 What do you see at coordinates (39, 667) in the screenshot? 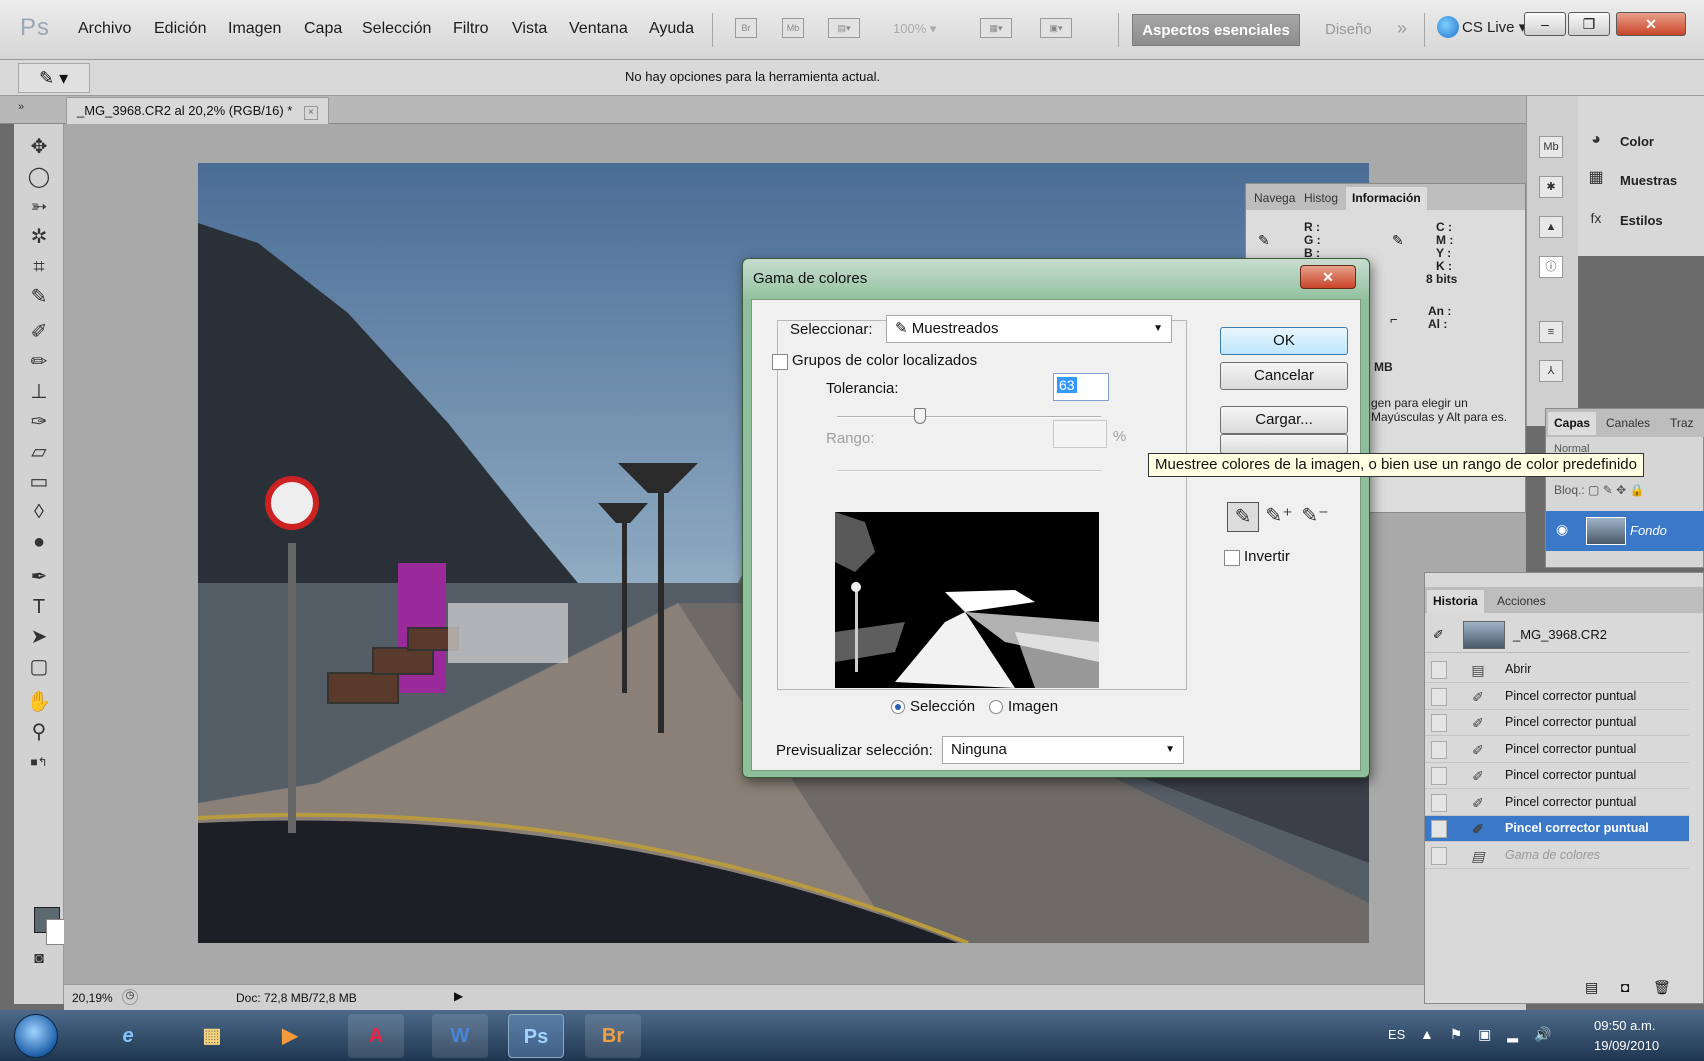
I see `shape-tool-icon: ▢` at bounding box center [39, 667].